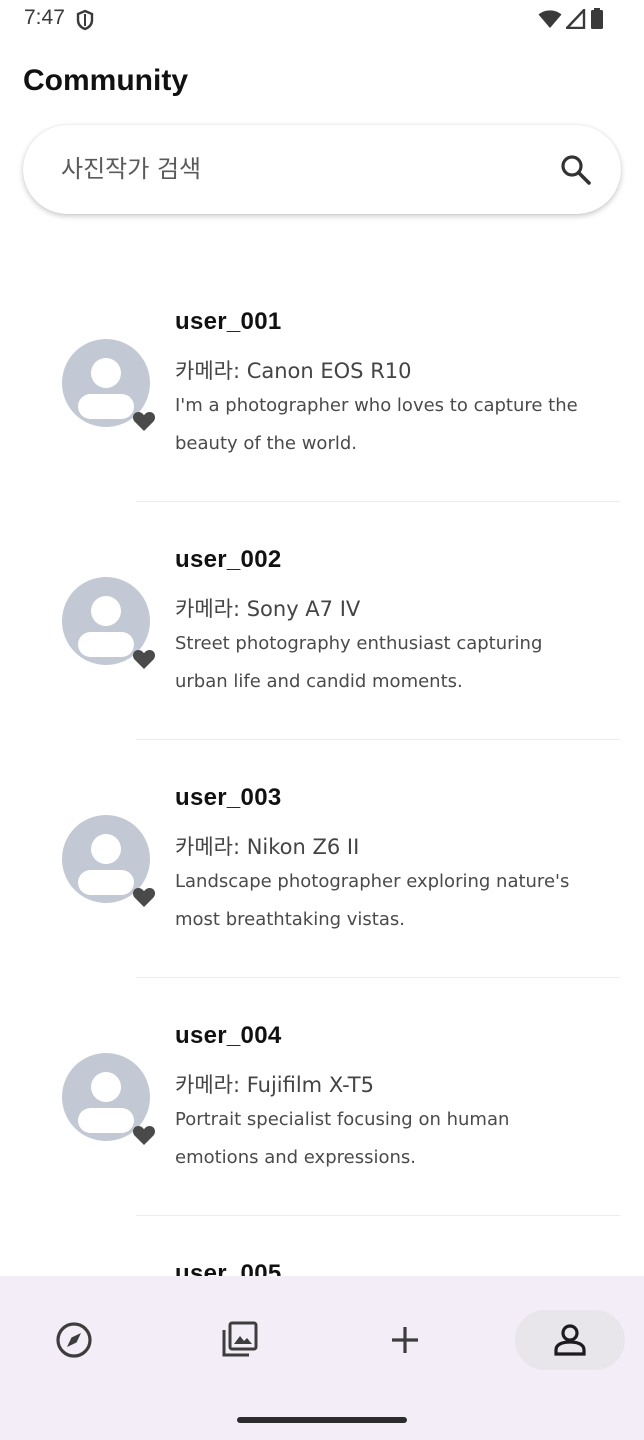  What do you see at coordinates (319, 681) in the screenshot?
I see `bio-line: urban life and candid moments.` at bounding box center [319, 681].